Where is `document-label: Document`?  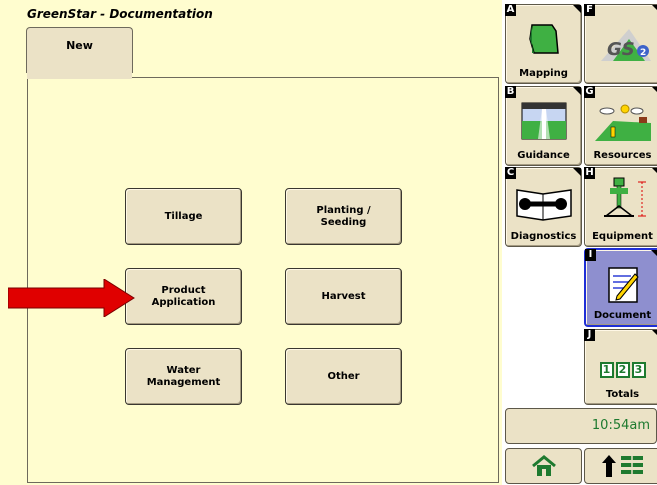
document-label: Document is located at coordinates (622, 315).